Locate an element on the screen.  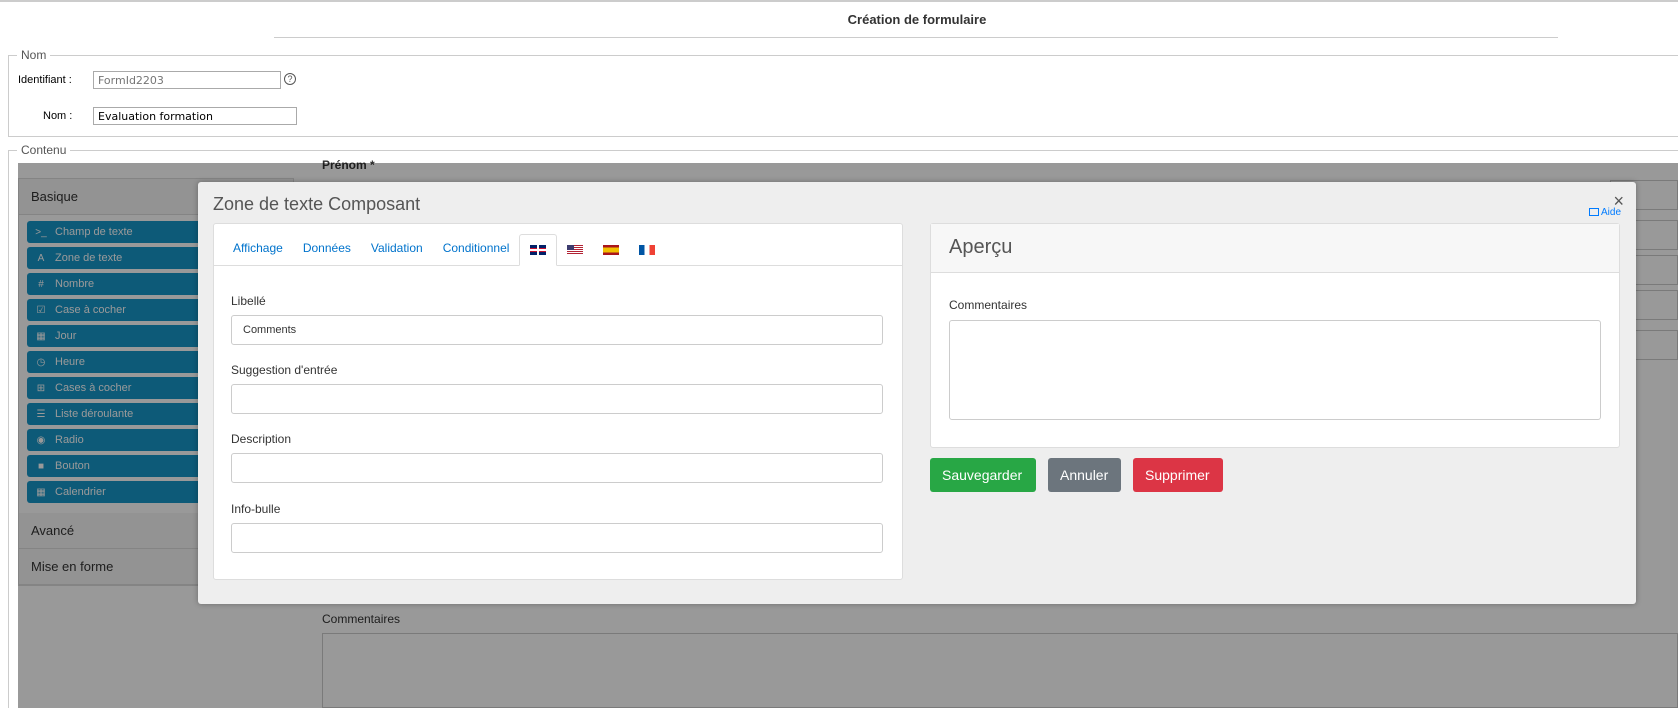
us-flag-icon is located at coordinates (575, 250).